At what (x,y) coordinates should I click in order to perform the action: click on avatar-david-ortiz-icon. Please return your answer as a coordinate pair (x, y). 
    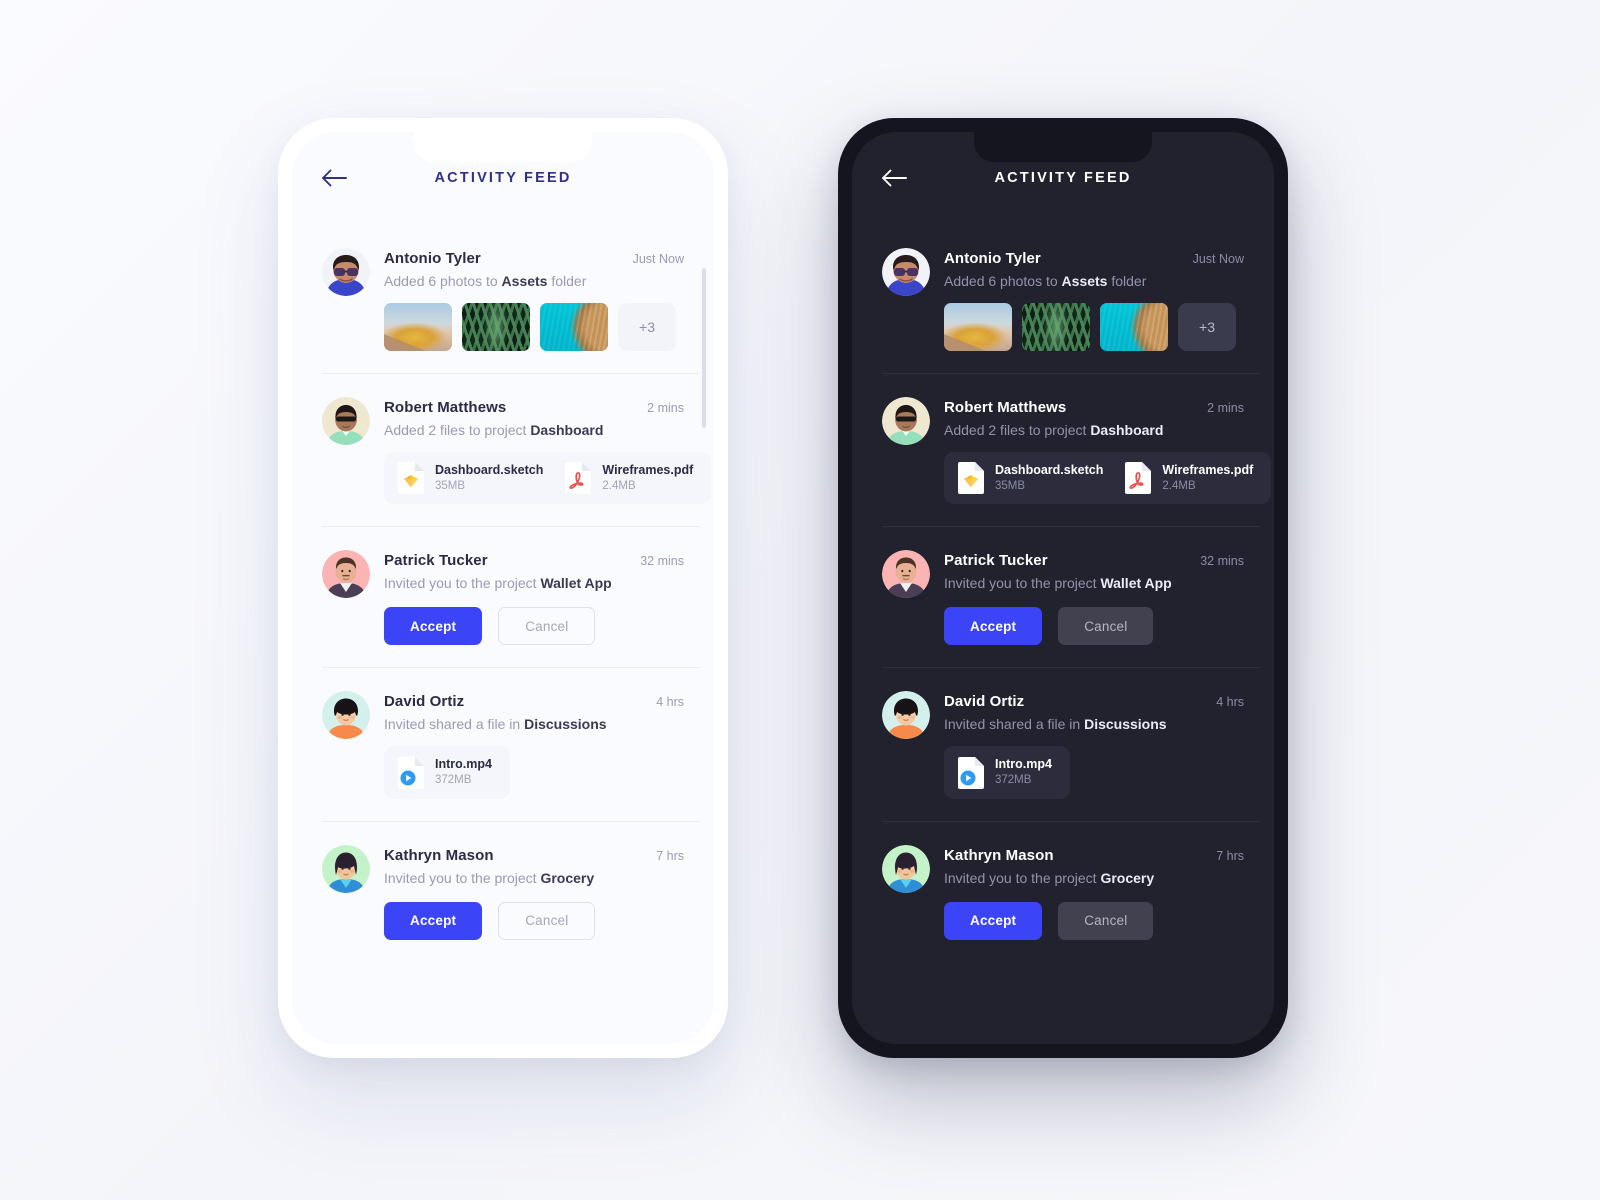
    Looking at the image, I should click on (346, 715).